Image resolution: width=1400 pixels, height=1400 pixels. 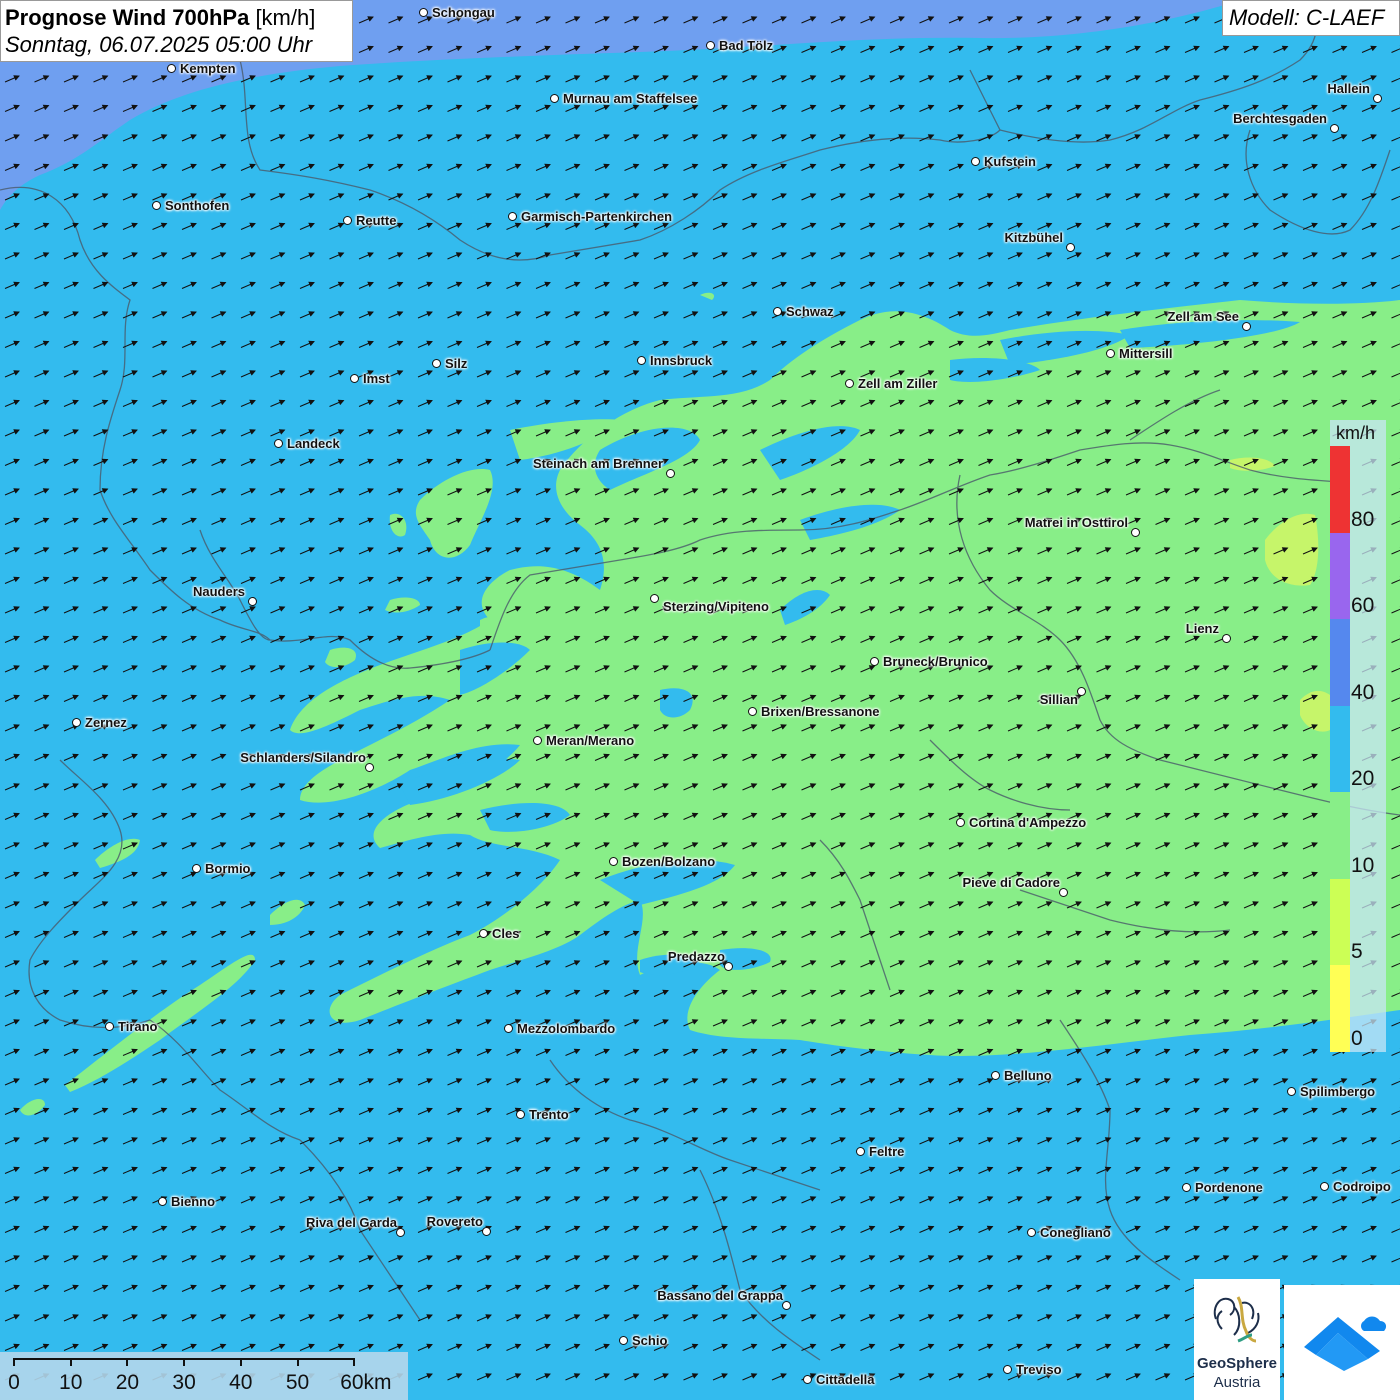 What do you see at coordinates (376, 220) in the screenshot?
I see `city-label: Reutte` at bounding box center [376, 220].